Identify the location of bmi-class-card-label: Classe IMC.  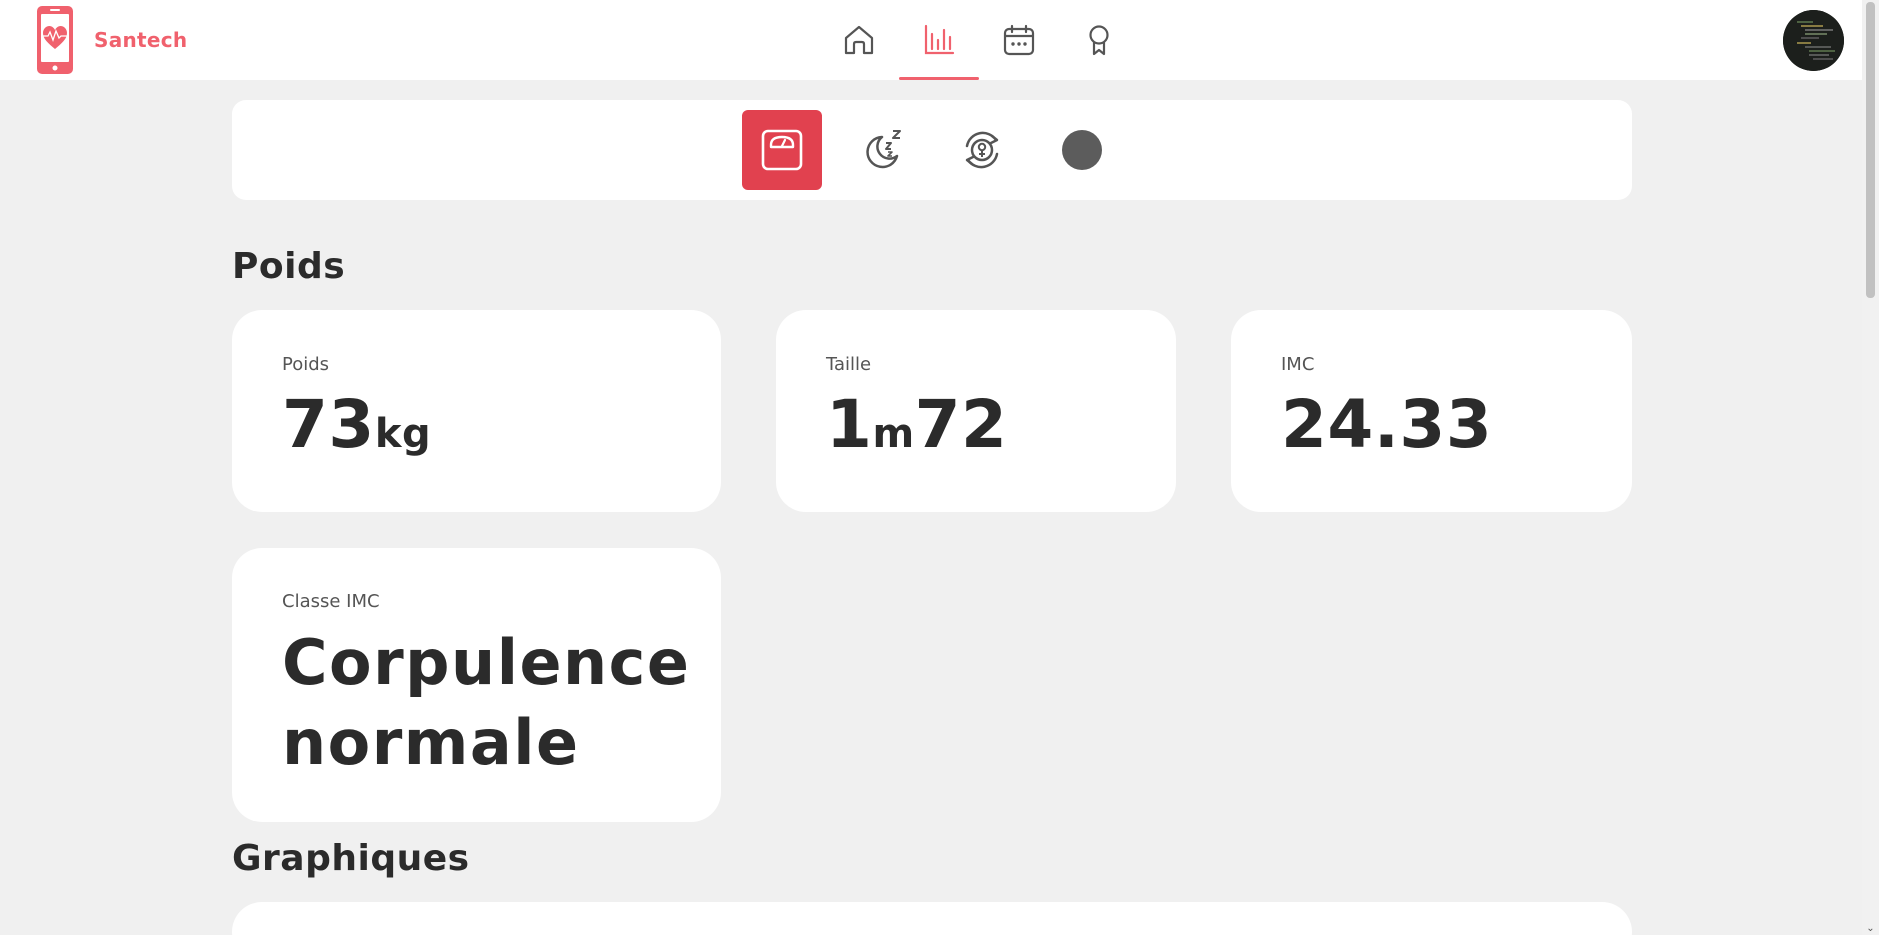
(331, 601).